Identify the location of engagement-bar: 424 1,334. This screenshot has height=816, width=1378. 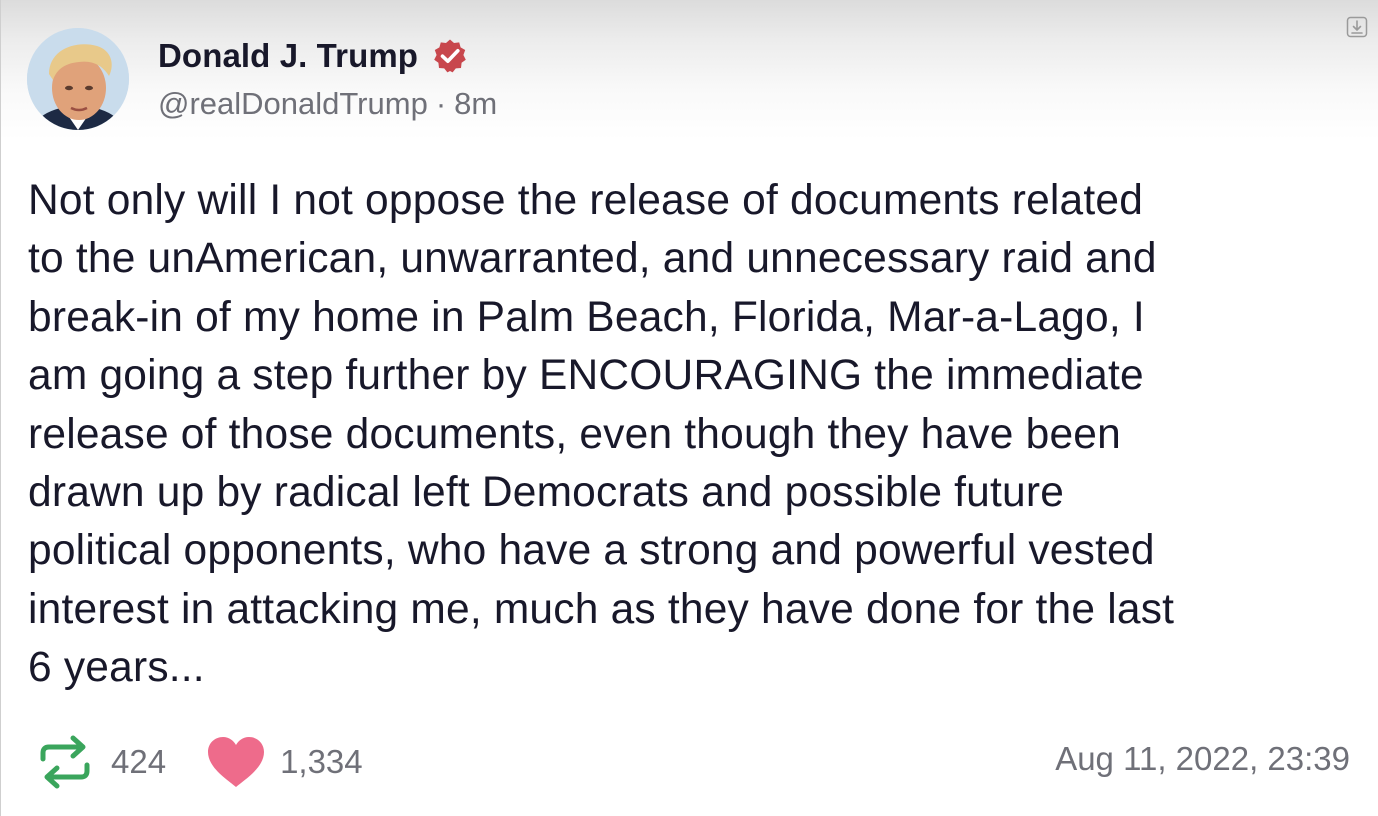
(200, 762).